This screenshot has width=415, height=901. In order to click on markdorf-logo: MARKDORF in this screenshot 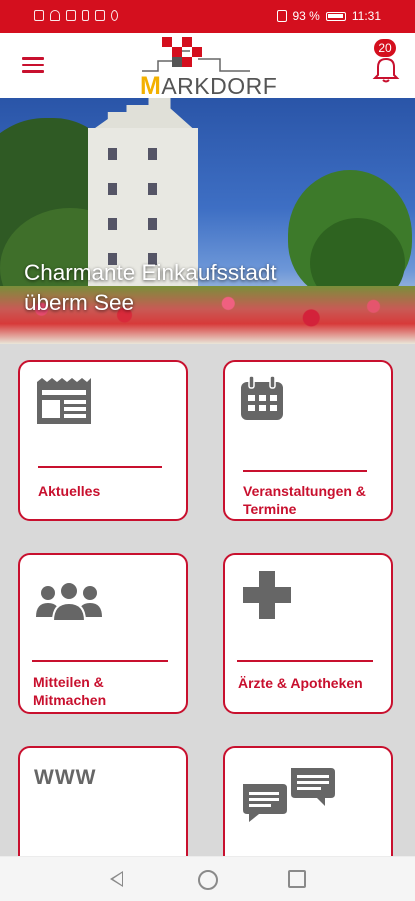, I will do `click(215, 68)`.